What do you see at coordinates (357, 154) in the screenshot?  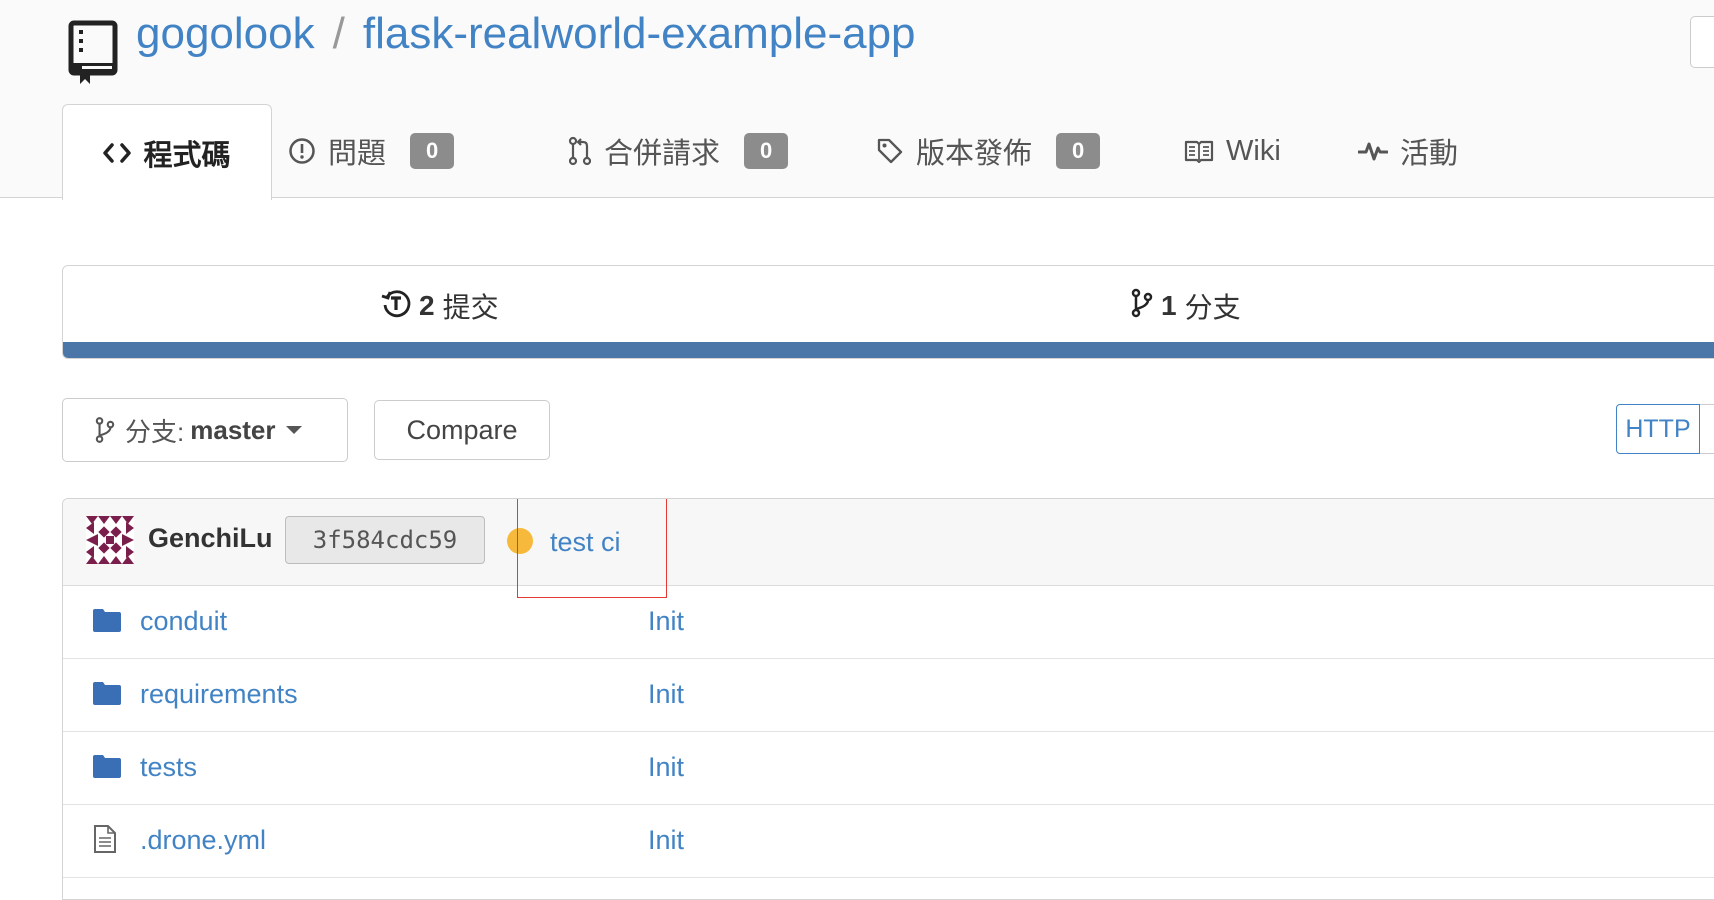 I see `tab-issues-label: 問題` at bounding box center [357, 154].